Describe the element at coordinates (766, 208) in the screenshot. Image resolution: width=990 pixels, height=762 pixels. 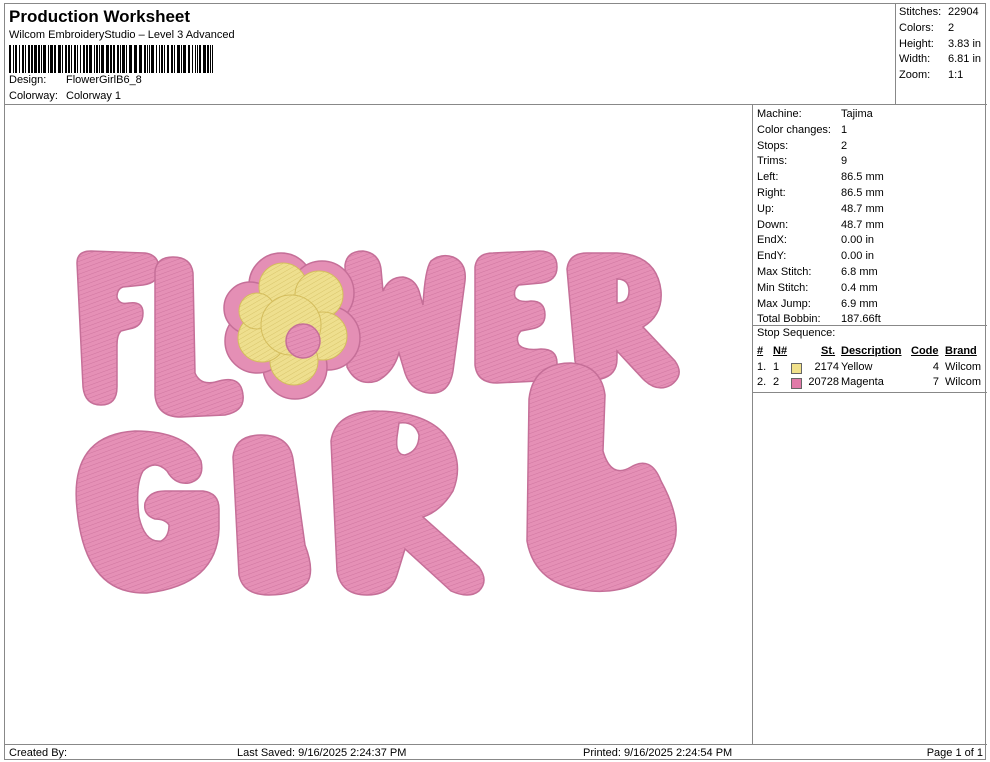
I see `info-label: Up:` at that location.